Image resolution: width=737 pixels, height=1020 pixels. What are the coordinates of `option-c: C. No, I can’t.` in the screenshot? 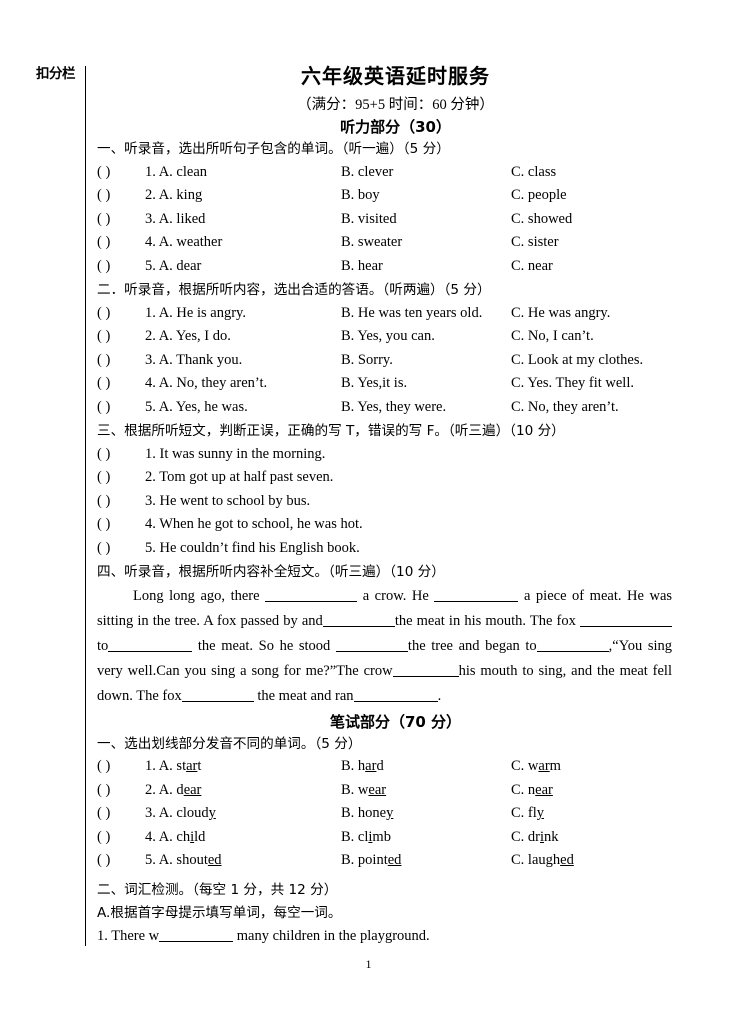 It's located at (591, 336).